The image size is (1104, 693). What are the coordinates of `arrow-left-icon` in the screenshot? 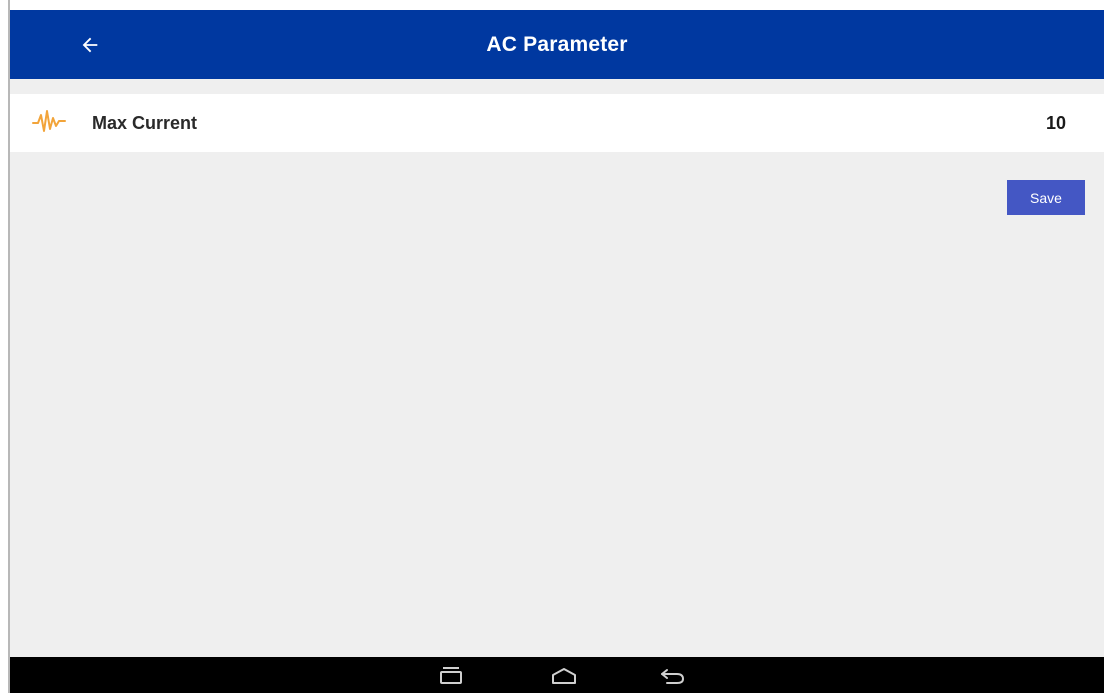 It's located at (90, 45).